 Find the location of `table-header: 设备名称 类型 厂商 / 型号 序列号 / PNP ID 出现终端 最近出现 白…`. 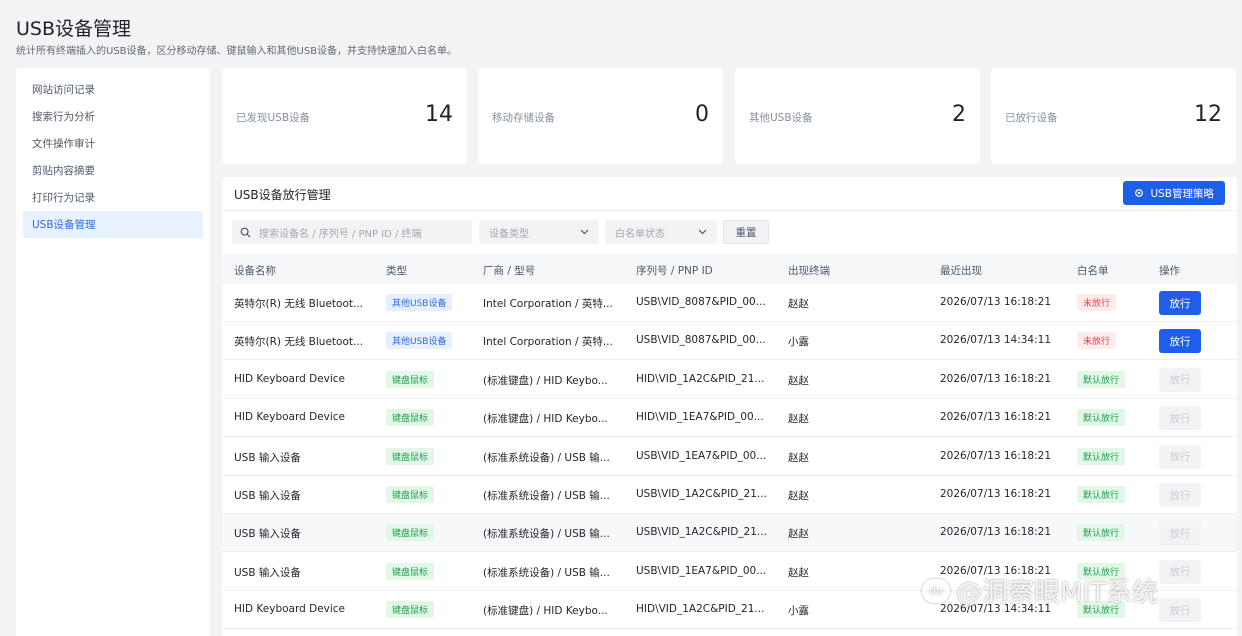

table-header: 设备名称 类型 厂商 / 型号 序列号 / PNP ID 出现终端 最近出现 白… is located at coordinates (729, 269).